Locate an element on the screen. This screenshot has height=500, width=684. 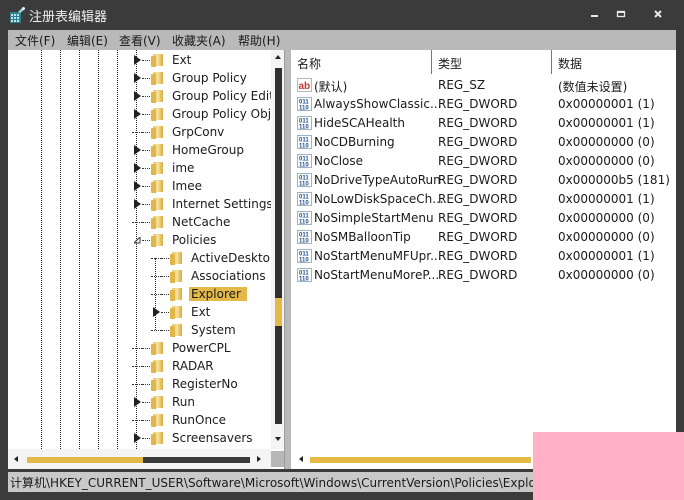
tree-item-label: RunOnce is located at coordinates (199, 420).